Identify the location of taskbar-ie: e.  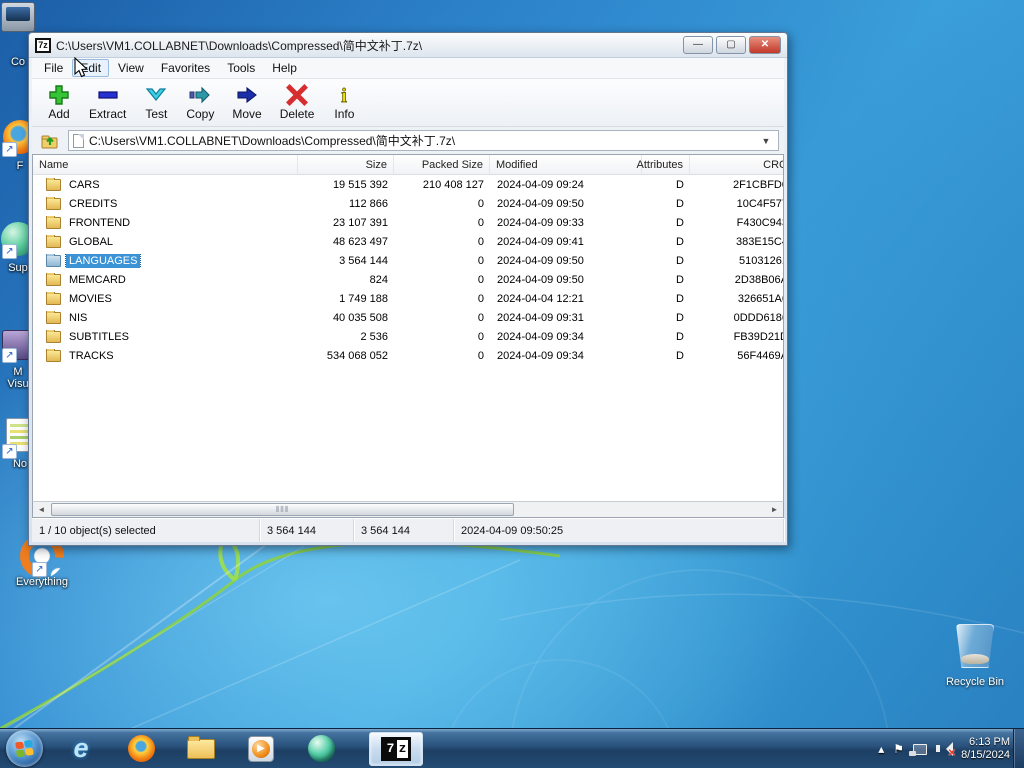
(81, 748).